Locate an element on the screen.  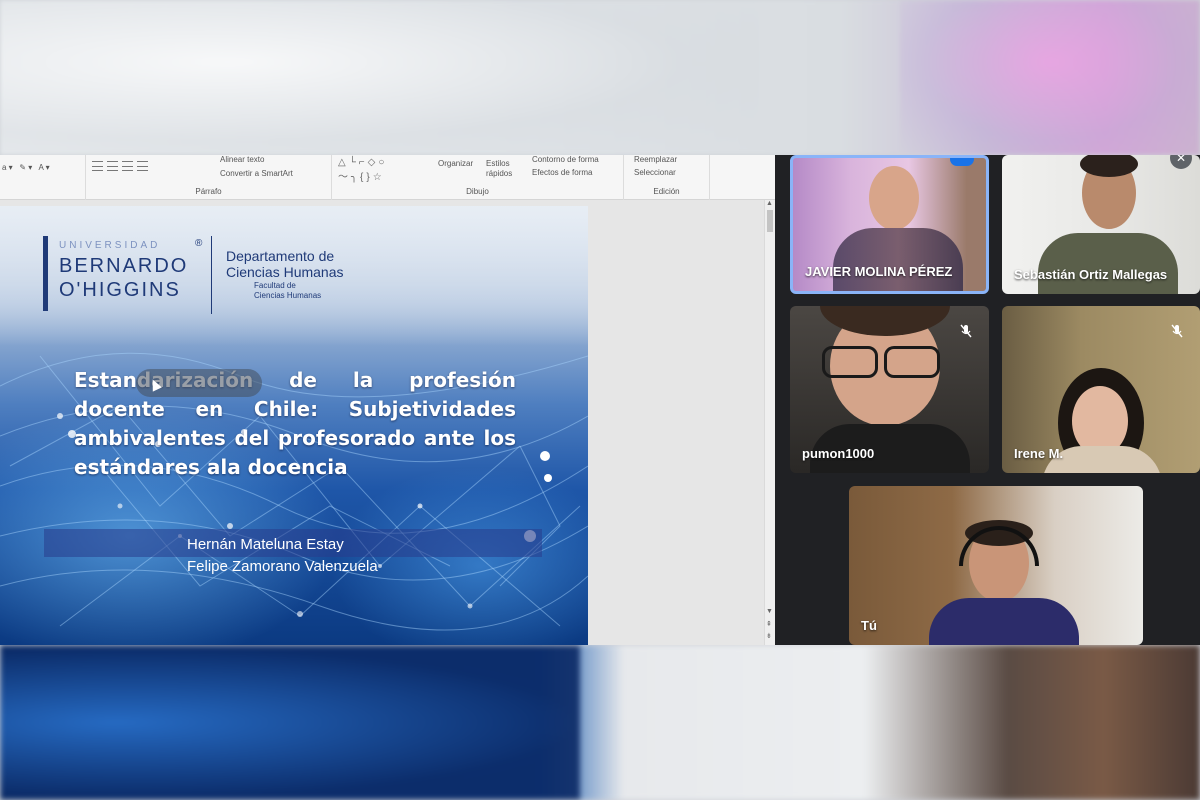
shape-effects-button: Efectos de forma is located at coordinates (562, 172).